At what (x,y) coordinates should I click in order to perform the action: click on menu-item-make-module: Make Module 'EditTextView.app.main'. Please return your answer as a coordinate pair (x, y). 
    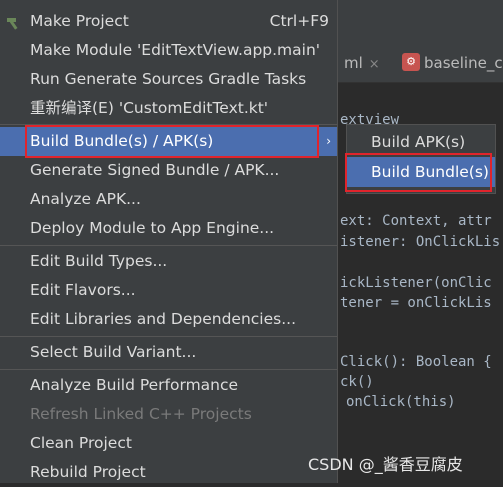
    Looking at the image, I should click on (168, 50).